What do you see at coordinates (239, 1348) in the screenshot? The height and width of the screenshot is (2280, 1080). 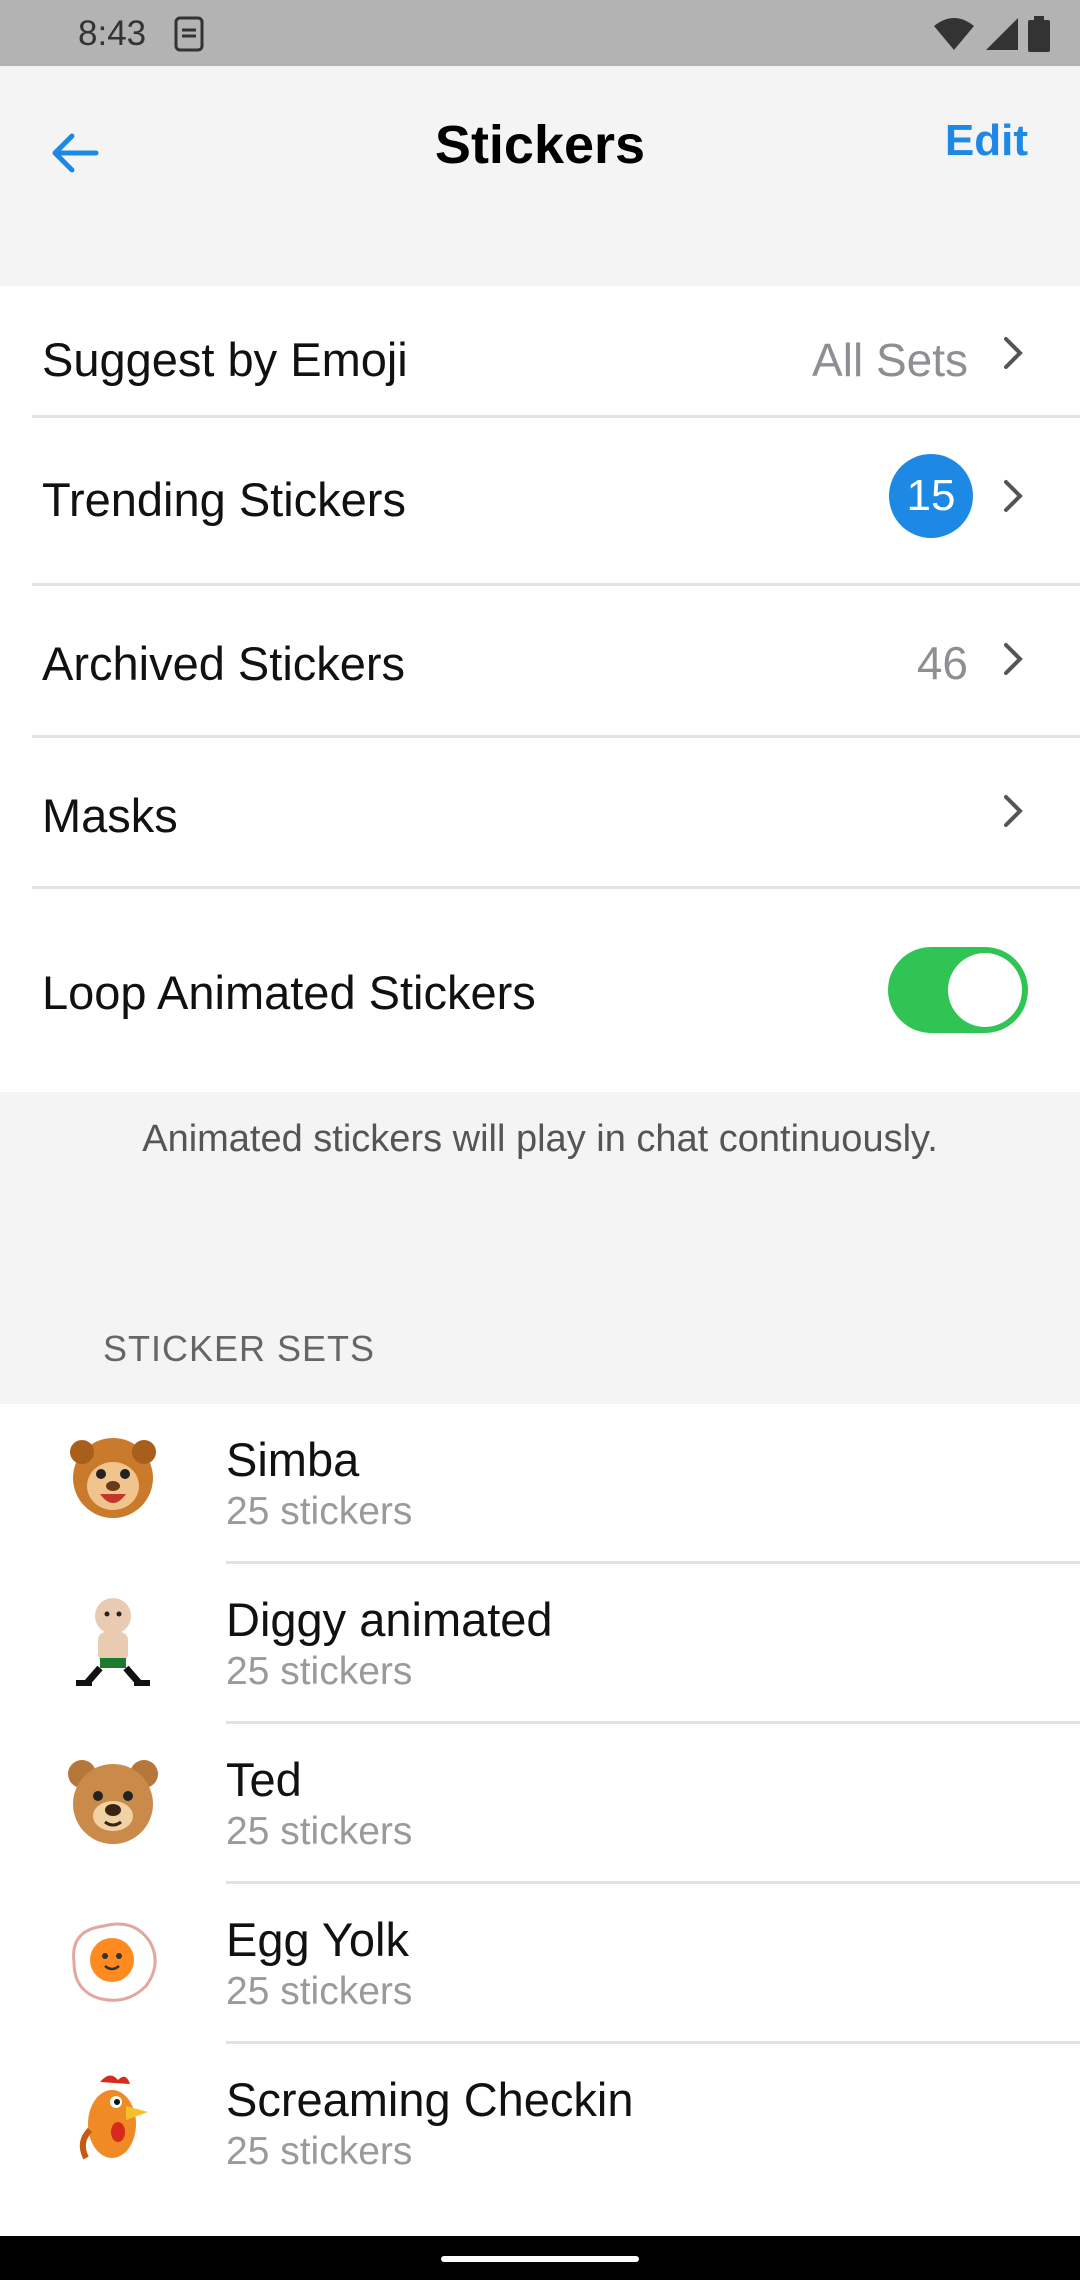 I see `sticker-sets-header: STICKER SETS` at bounding box center [239, 1348].